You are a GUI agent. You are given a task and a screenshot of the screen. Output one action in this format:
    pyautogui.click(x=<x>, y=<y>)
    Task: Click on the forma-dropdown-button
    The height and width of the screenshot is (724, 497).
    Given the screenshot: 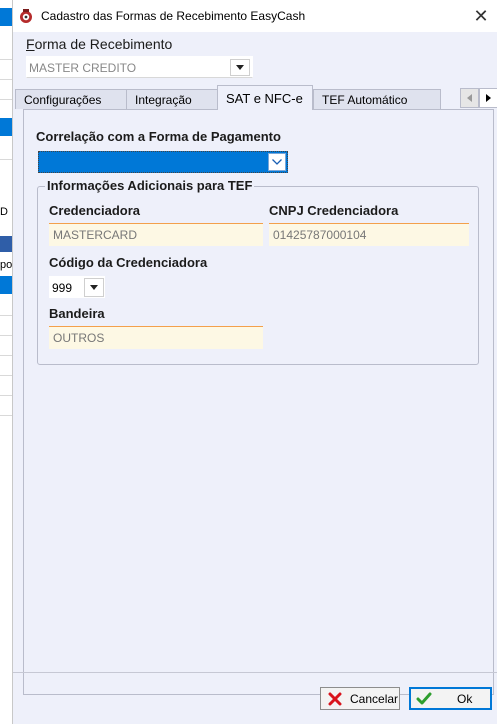 What is the action you would take?
    pyautogui.click(x=240, y=67)
    